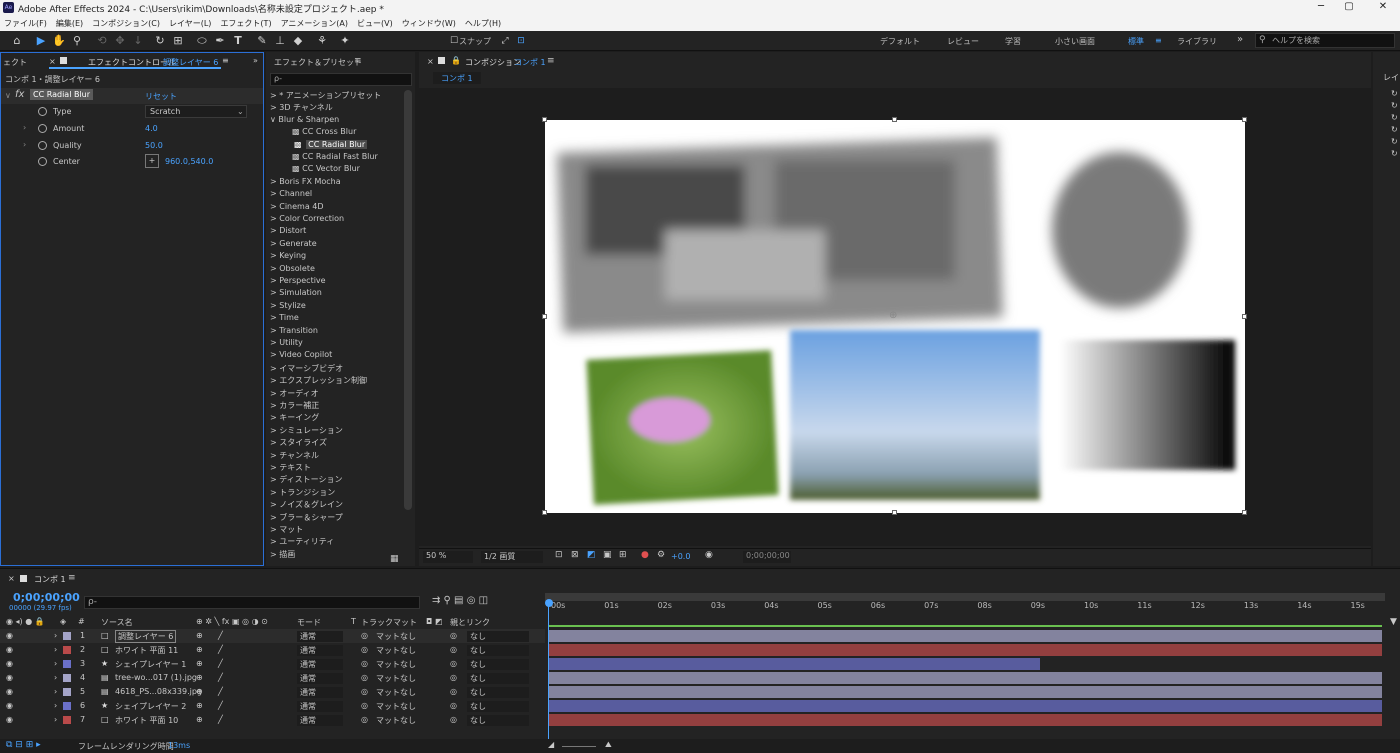 The height and width of the screenshot is (753, 1400). Describe the element at coordinates (302, 541) in the screenshot. I see `effect-item: > ユーティリティ` at that location.